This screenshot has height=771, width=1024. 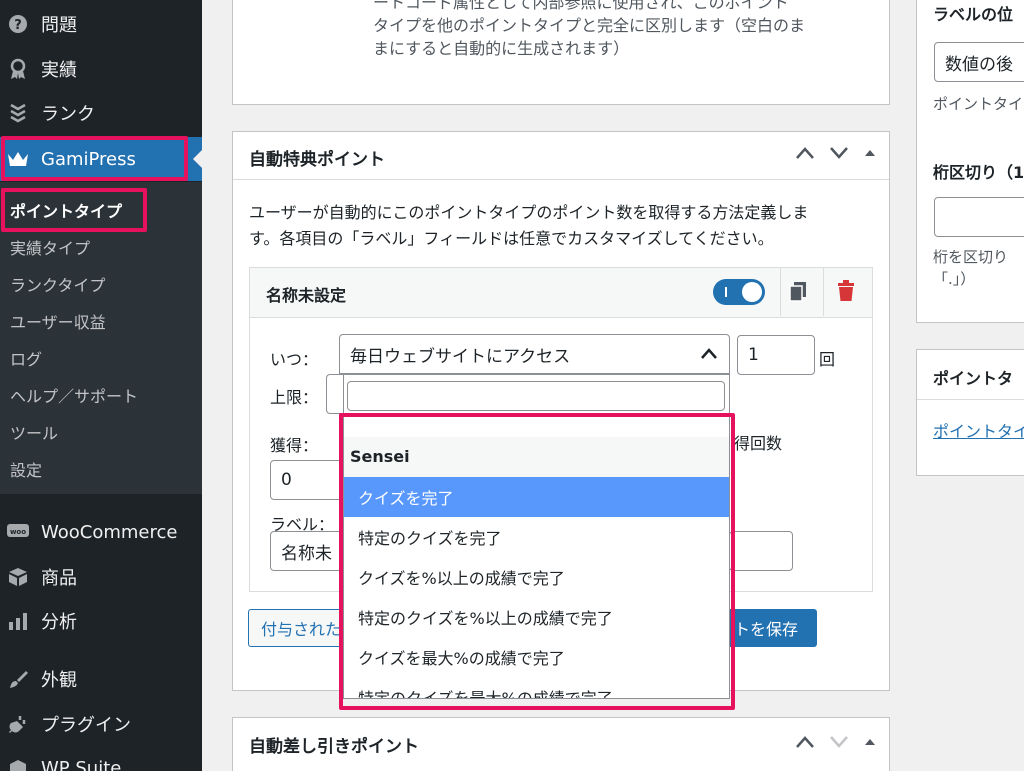 What do you see at coordinates (334, 747) in the screenshot?
I see `panel-title: 自動差し引きポイント` at bounding box center [334, 747].